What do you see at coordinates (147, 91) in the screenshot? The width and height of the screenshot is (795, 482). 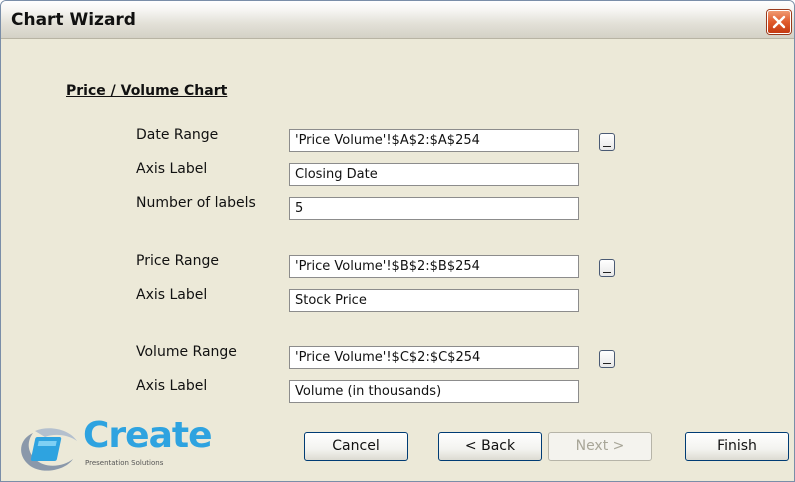 I see `section-title: Price / Volume Chart` at bounding box center [147, 91].